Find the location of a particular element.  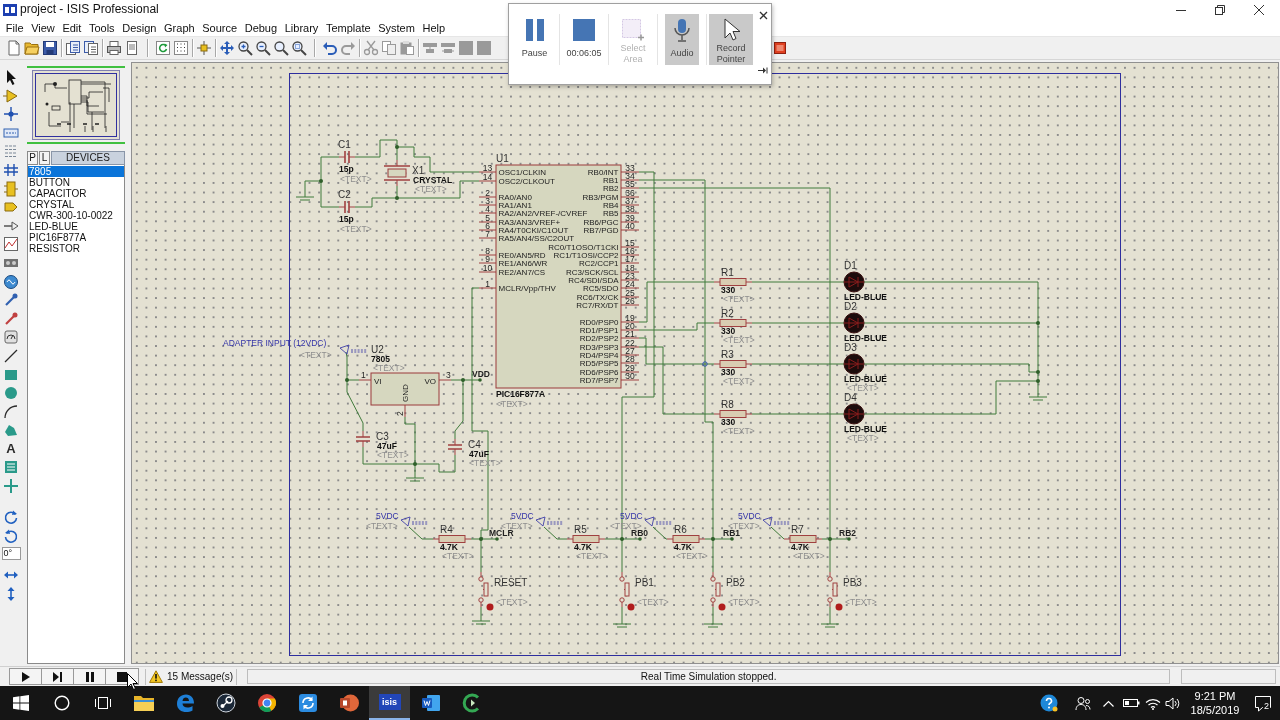

notification-badge: 2 is located at coordinates (1266, 705).